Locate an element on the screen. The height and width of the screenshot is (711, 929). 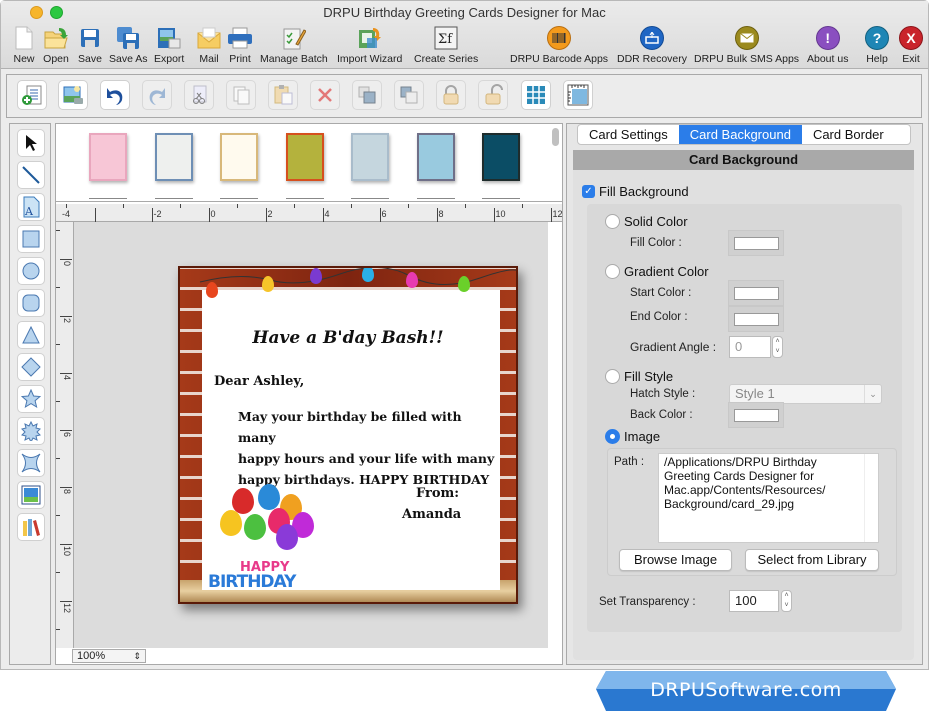
gradient-color-radio is located at coordinates (612, 271).